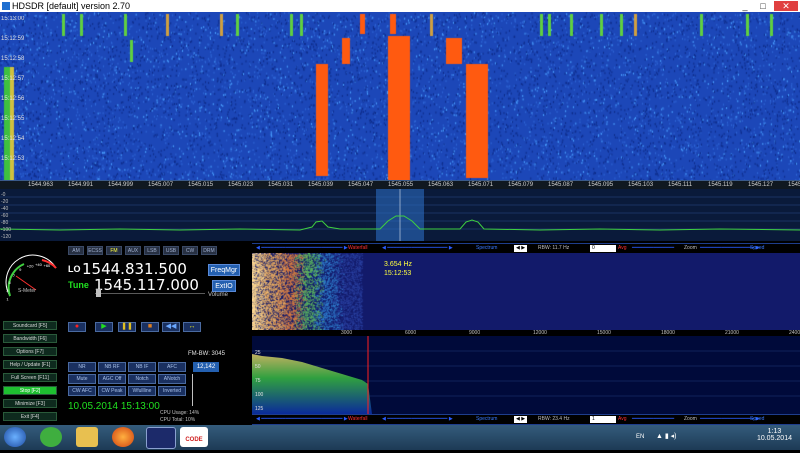  Describe the element at coordinates (690, 419) in the screenshot. I see `audio-zoom-label: Zoom` at that location.